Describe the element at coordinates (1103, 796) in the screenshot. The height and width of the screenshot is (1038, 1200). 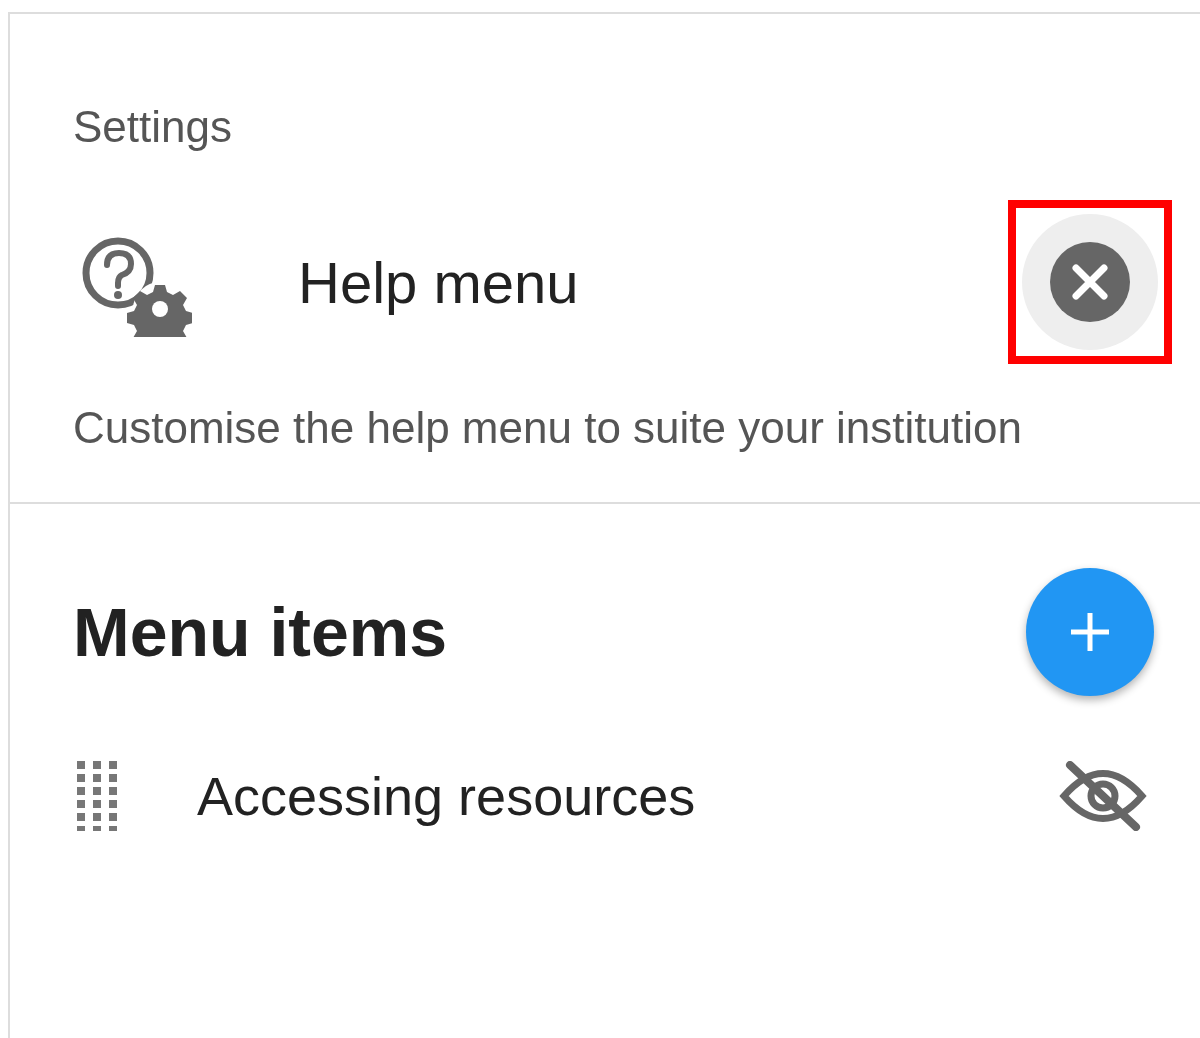
I see `eye-off-icon` at that location.